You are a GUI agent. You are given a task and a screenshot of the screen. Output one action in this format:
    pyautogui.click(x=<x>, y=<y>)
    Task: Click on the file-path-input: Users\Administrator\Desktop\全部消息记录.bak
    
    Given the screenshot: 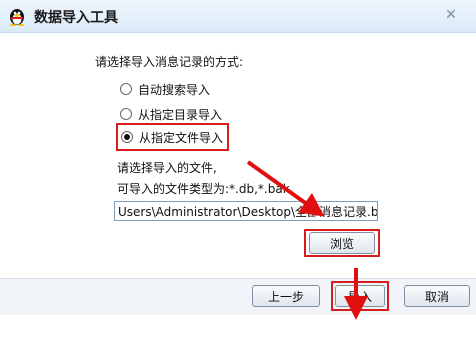 What is the action you would take?
    pyautogui.click(x=246, y=211)
    